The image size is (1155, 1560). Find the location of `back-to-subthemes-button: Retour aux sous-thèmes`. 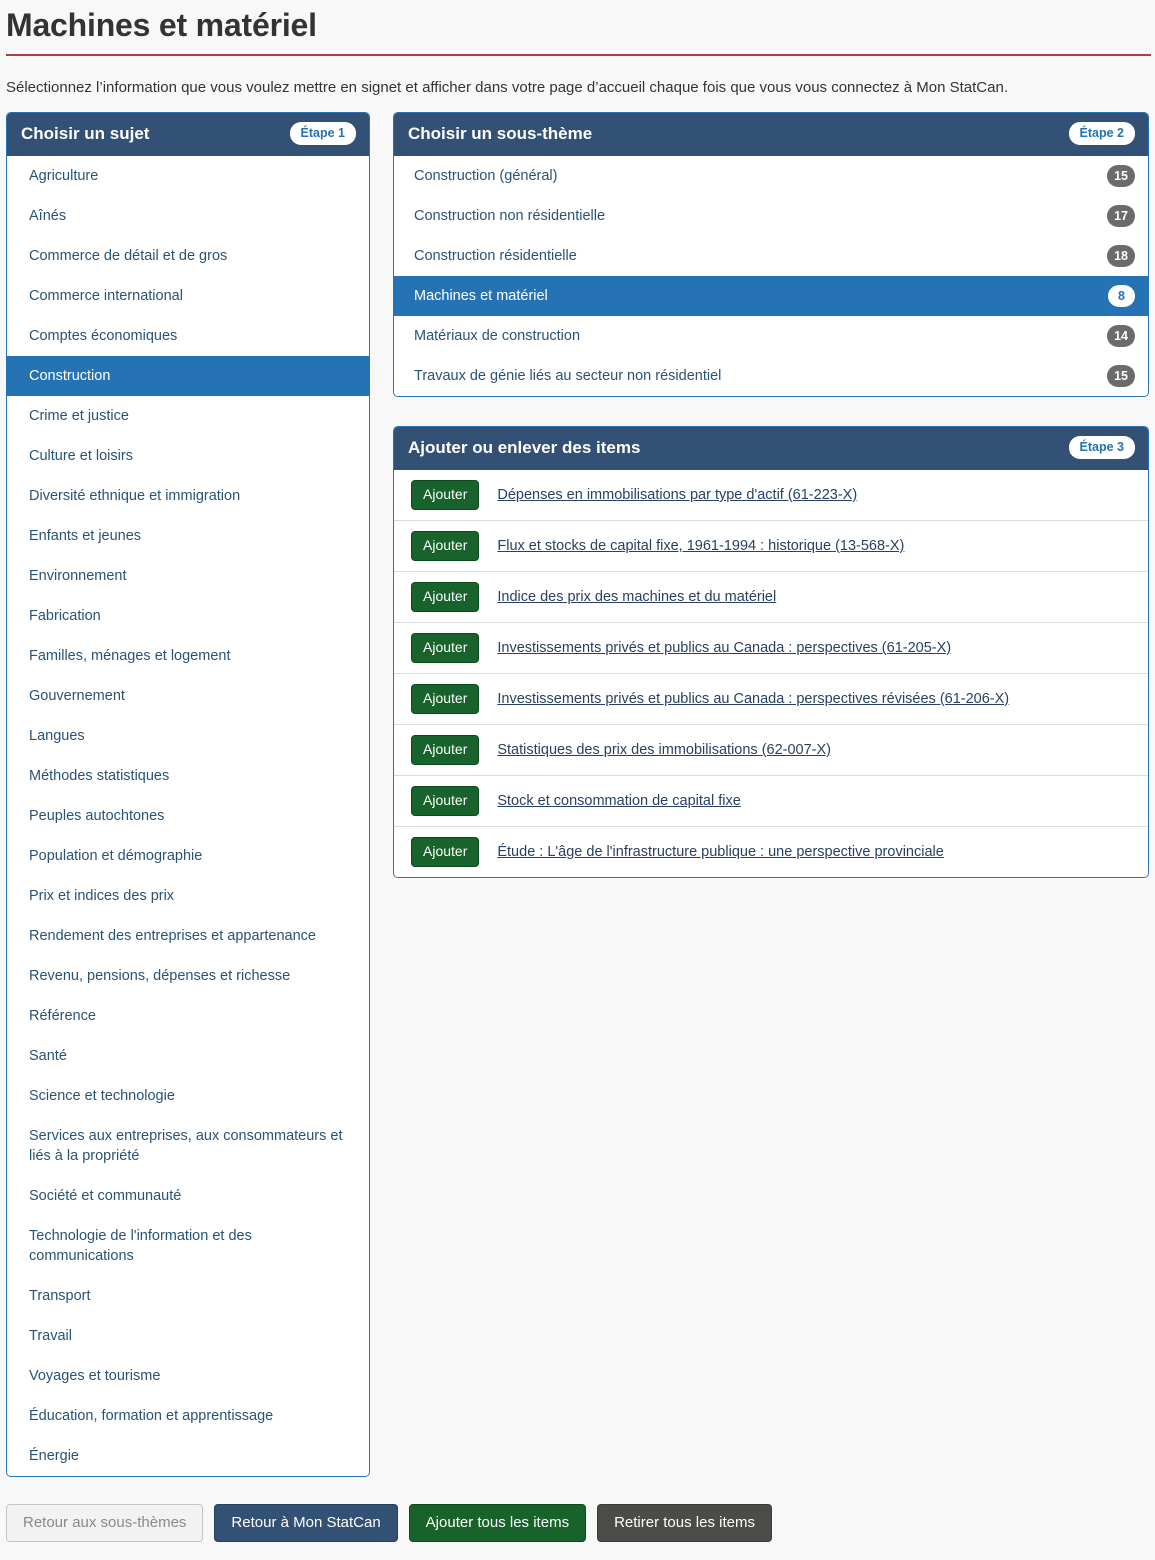

back-to-subthemes-button: Retour aux sous-thèmes is located at coordinates (105, 1523).